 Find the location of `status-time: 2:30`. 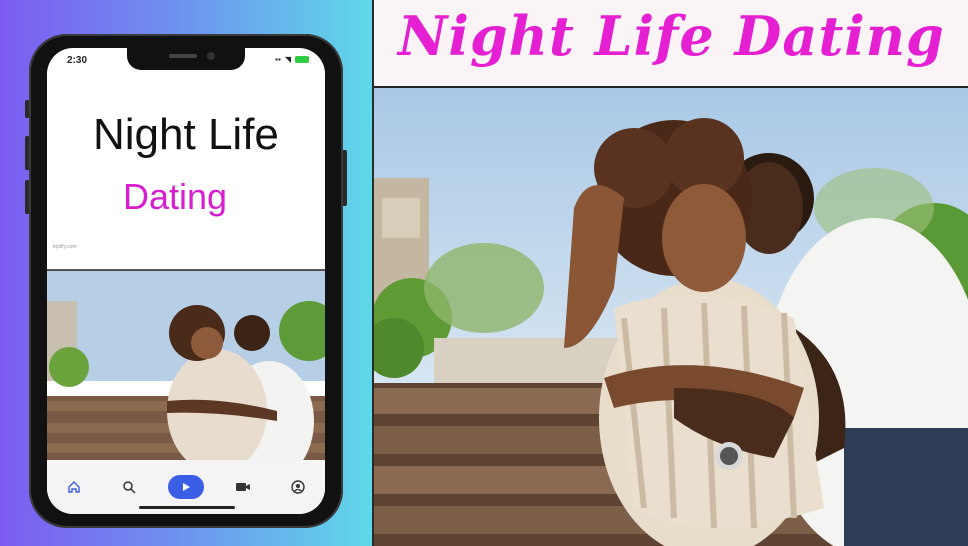

status-time: 2:30 is located at coordinates (77, 60).